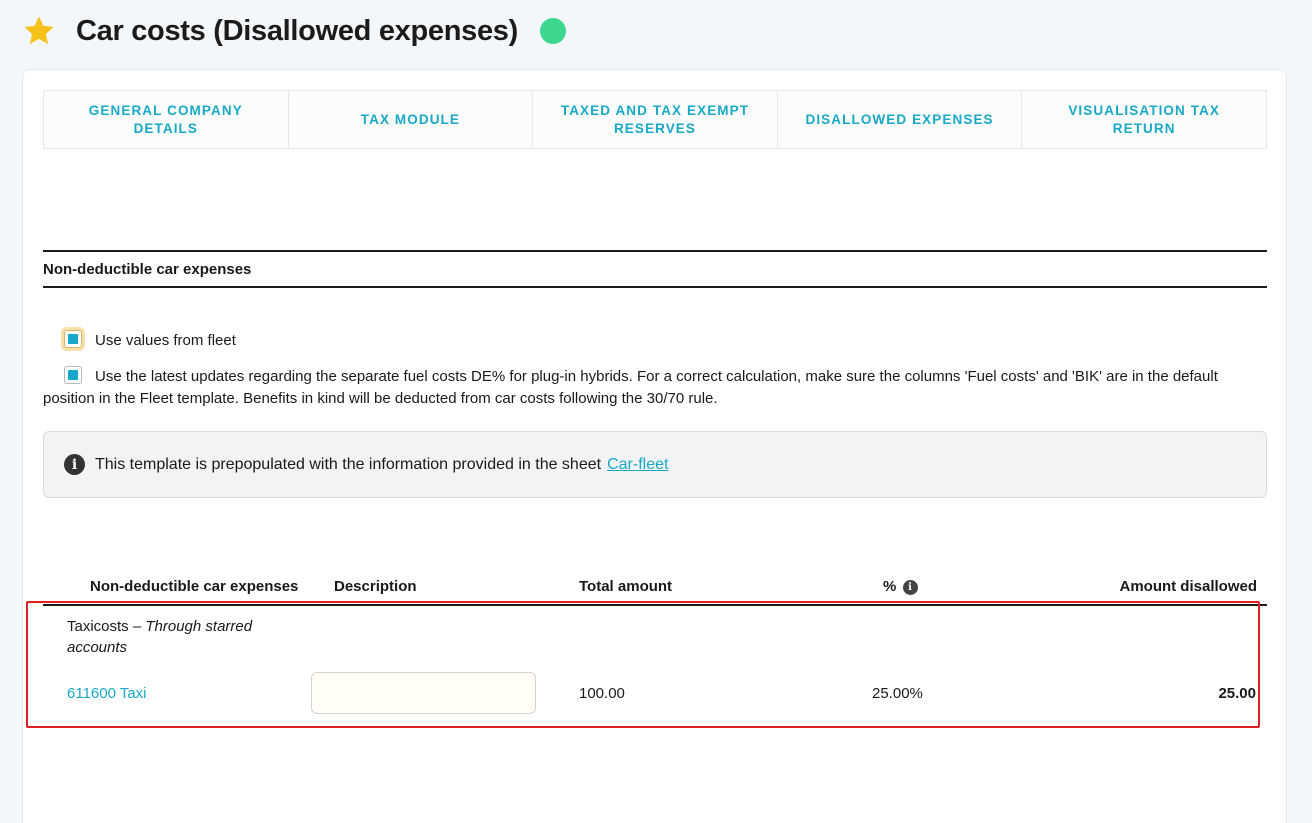 The width and height of the screenshot is (1312, 823). What do you see at coordinates (626, 586) in the screenshot?
I see `column-header-total: Total amount` at bounding box center [626, 586].